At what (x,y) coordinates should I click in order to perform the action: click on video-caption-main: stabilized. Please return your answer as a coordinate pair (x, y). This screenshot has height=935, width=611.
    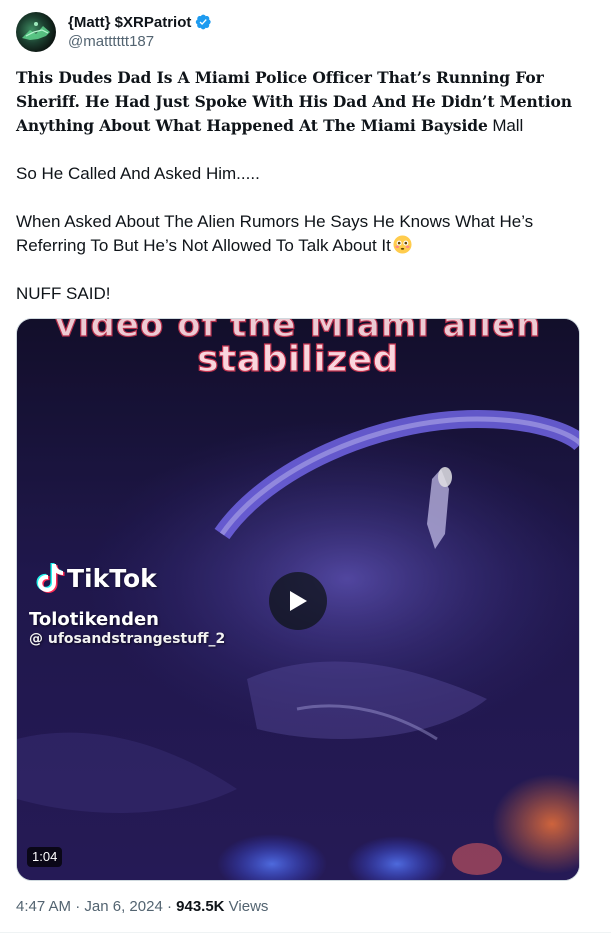
    Looking at the image, I should click on (297, 359).